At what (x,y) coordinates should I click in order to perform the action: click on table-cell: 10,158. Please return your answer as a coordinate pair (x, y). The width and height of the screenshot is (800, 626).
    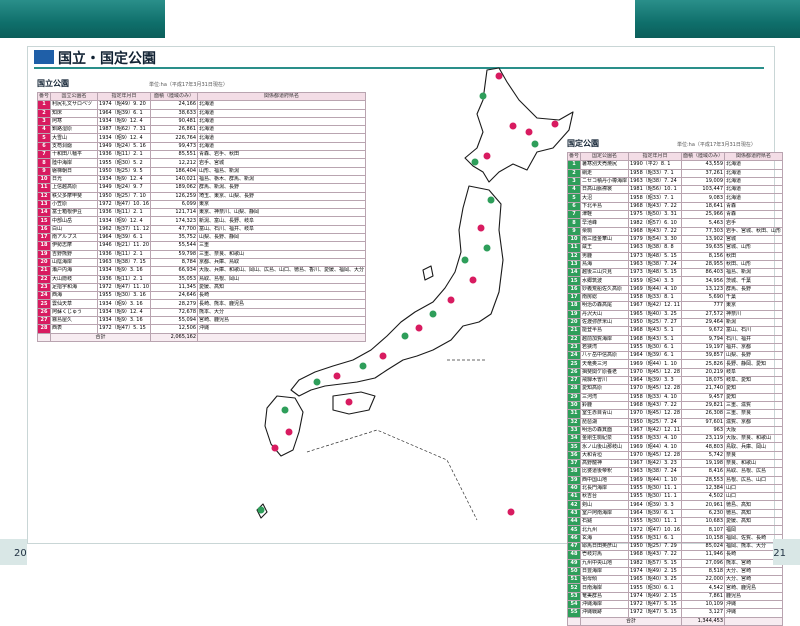
    Looking at the image, I should click on (703, 538).